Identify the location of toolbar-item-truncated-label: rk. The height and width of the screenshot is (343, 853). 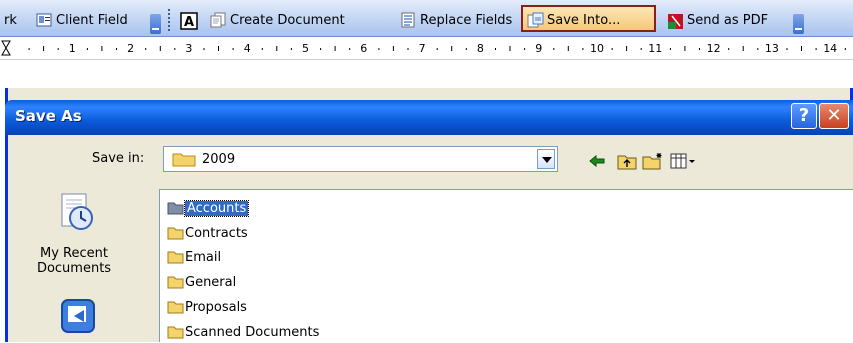
(10, 20).